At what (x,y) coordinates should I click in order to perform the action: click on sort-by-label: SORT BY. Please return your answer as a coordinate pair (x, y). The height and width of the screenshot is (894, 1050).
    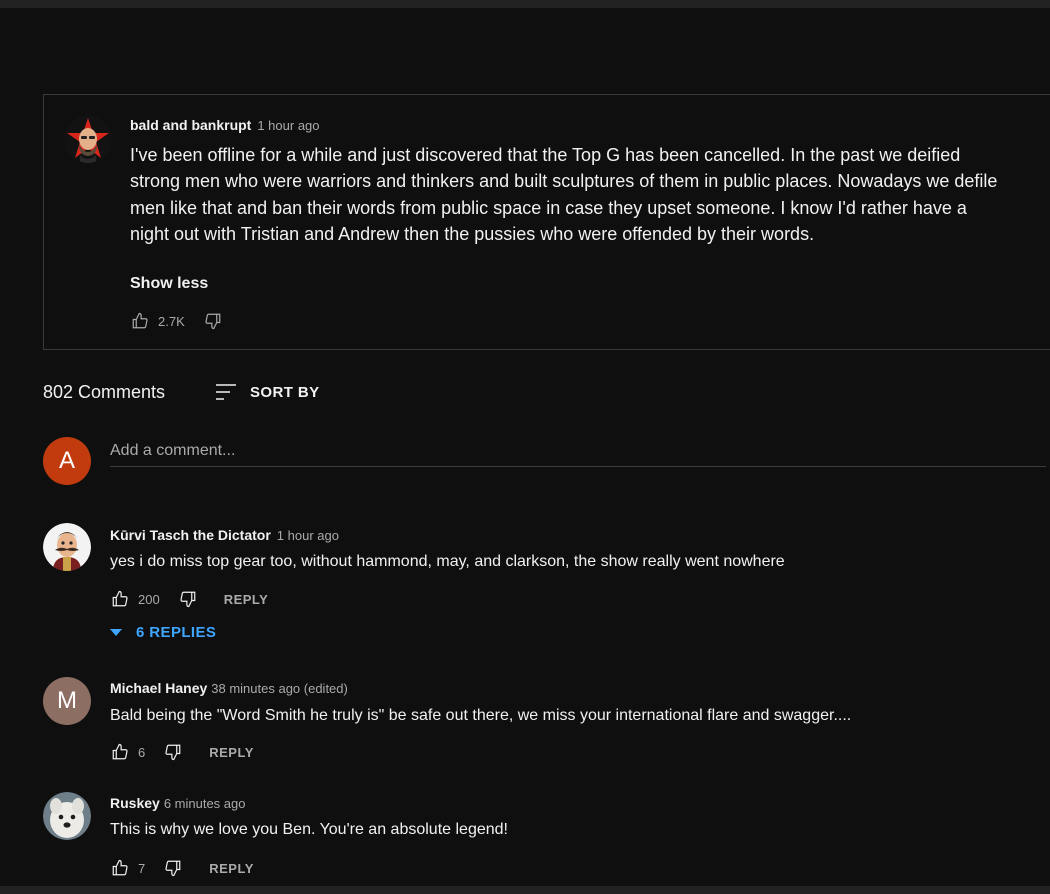
    Looking at the image, I should click on (285, 392).